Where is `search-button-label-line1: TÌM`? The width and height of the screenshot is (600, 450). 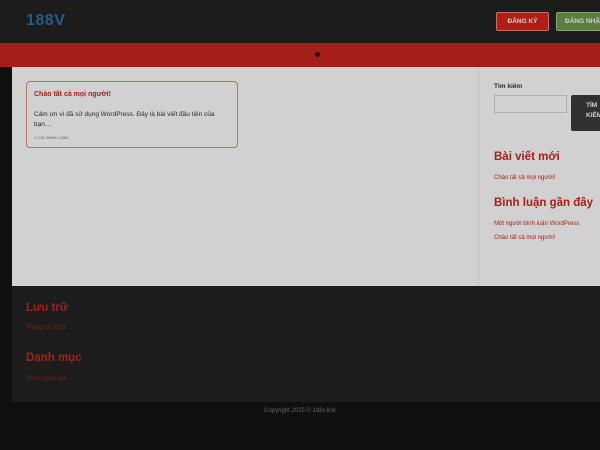 search-button-label-line1: TÌM is located at coordinates (592, 105).